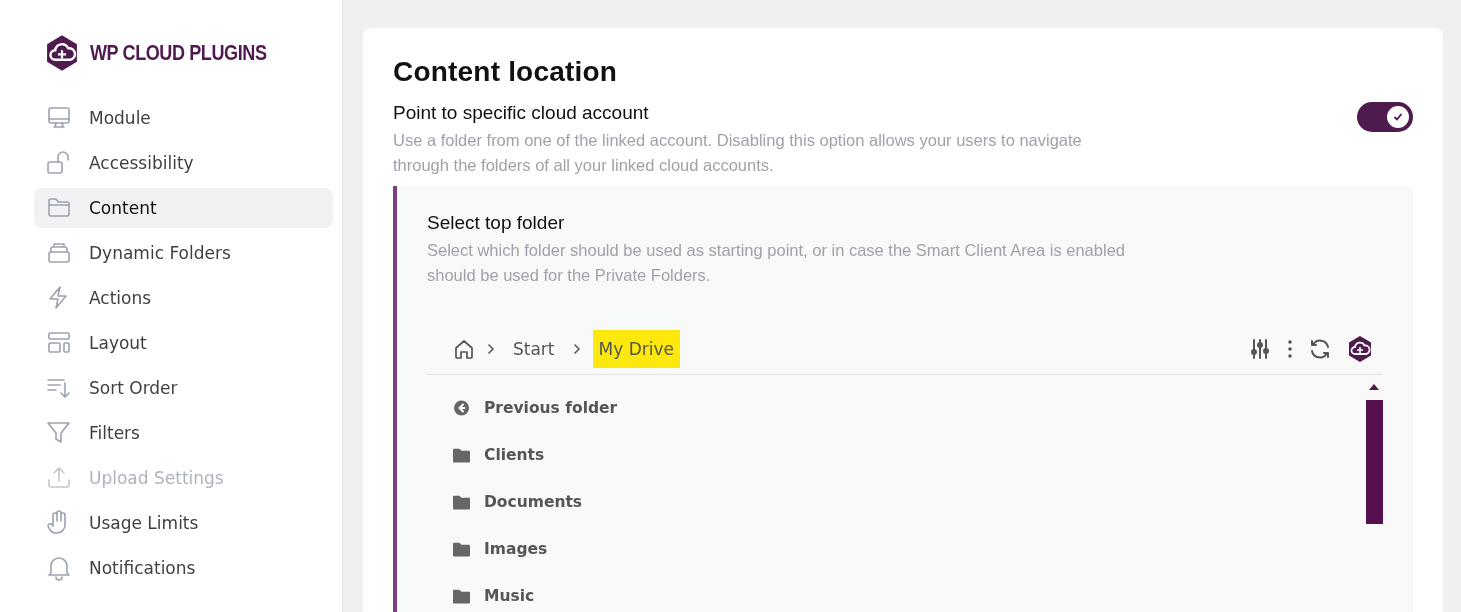  I want to click on breadcrumb-link: My Drive, so click(636, 349).